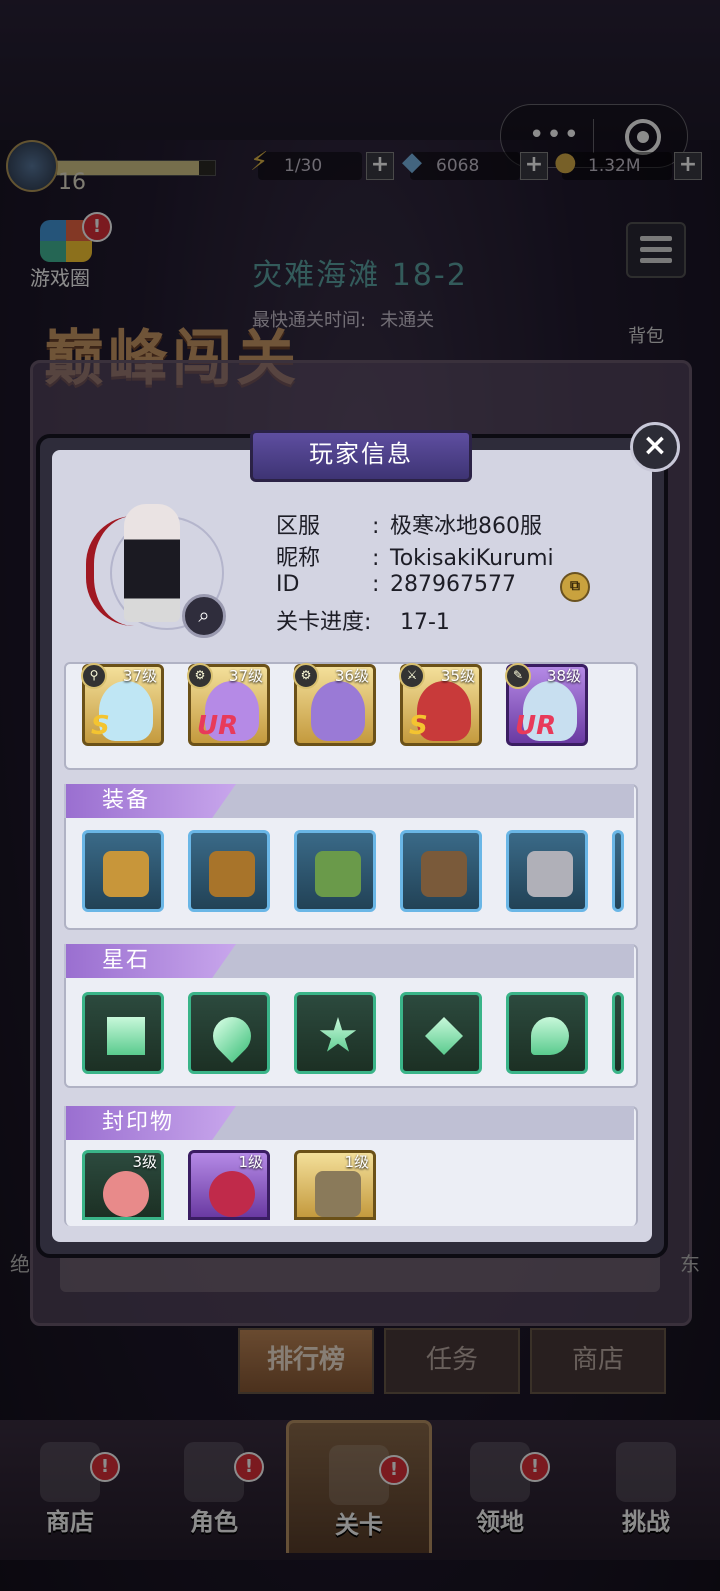  Describe the element at coordinates (228, 704) in the screenshot. I see `hero-slot: ⚙ 37级 UR` at that location.